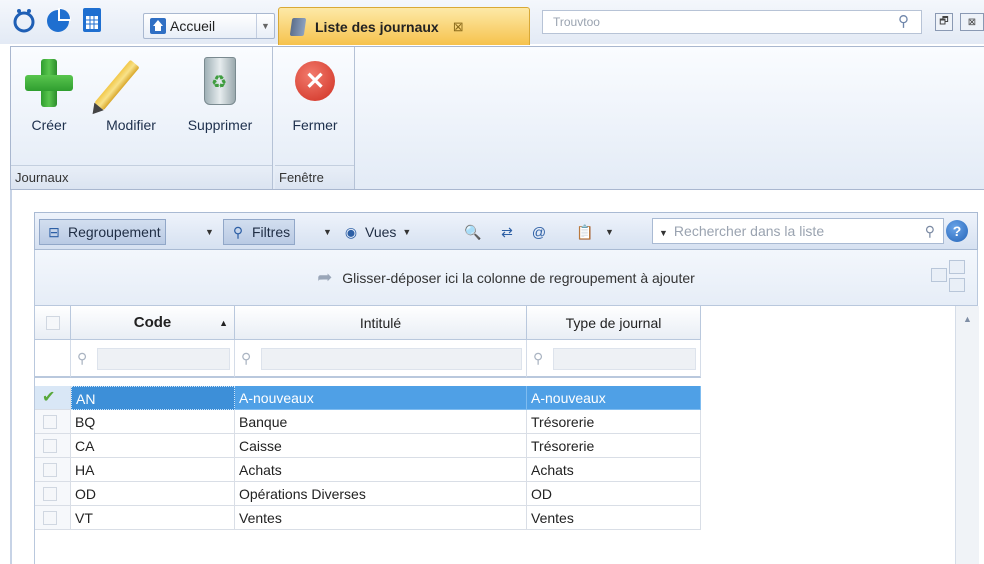  What do you see at coordinates (158, 26) in the screenshot?
I see `home-icon` at bounding box center [158, 26].